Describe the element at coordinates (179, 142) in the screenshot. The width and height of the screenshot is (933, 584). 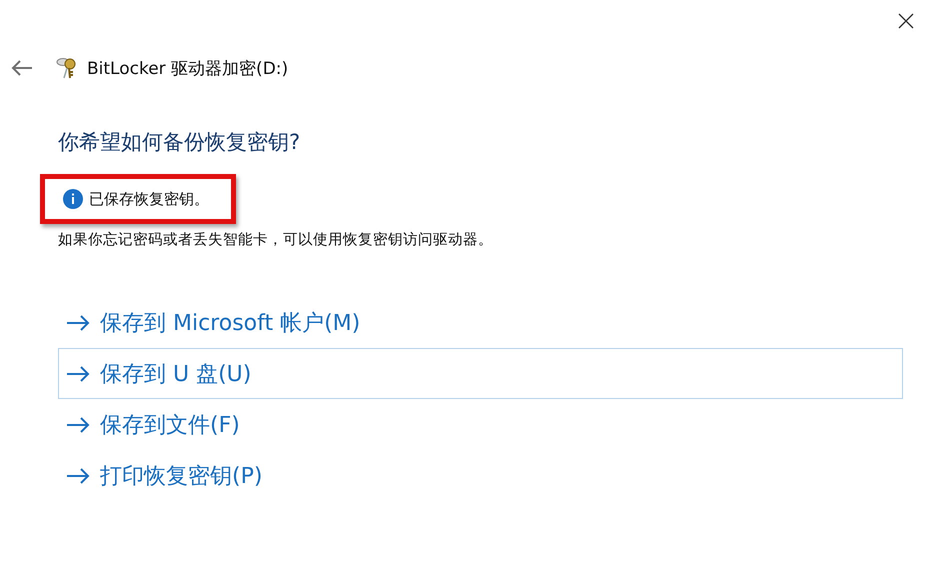
I see `page-heading: 你希望如何备份恢复密钥?` at that location.